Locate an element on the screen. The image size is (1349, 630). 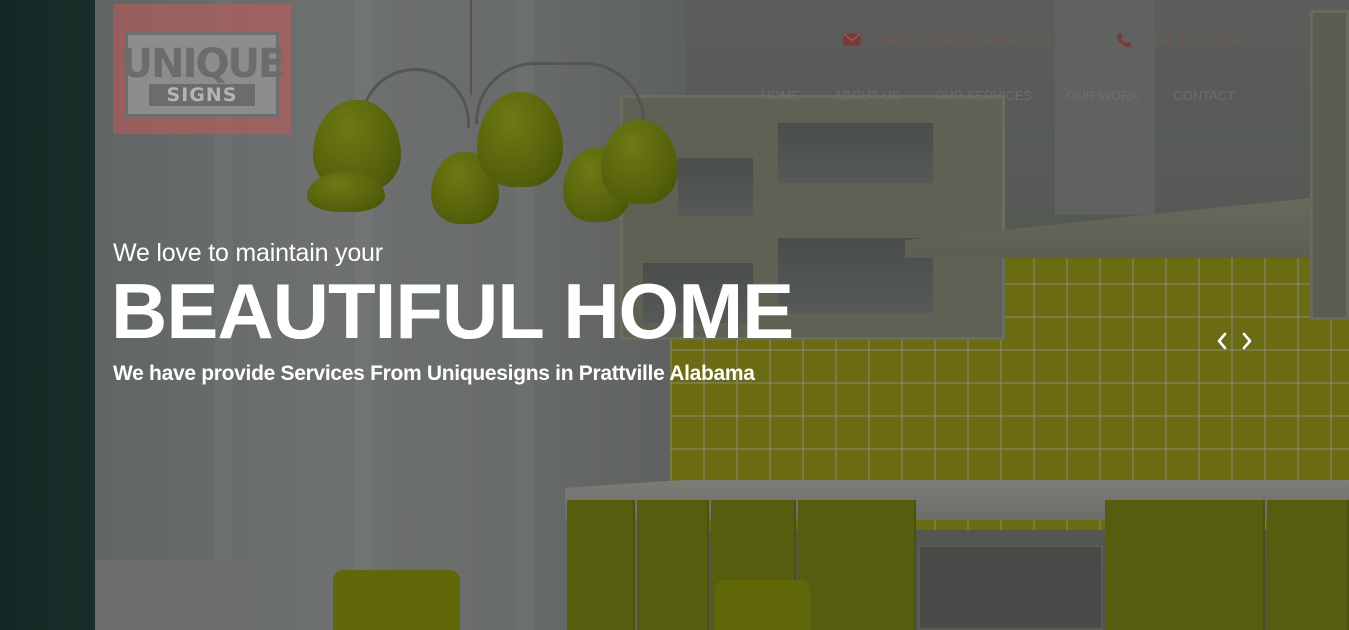
nav-item-contact: CONTACT is located at coordinates (1204, 95).